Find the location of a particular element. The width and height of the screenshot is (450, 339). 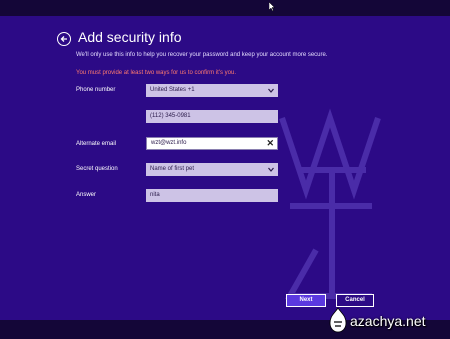

country-code-value: United States +1 is located at coordinates (172, 90).